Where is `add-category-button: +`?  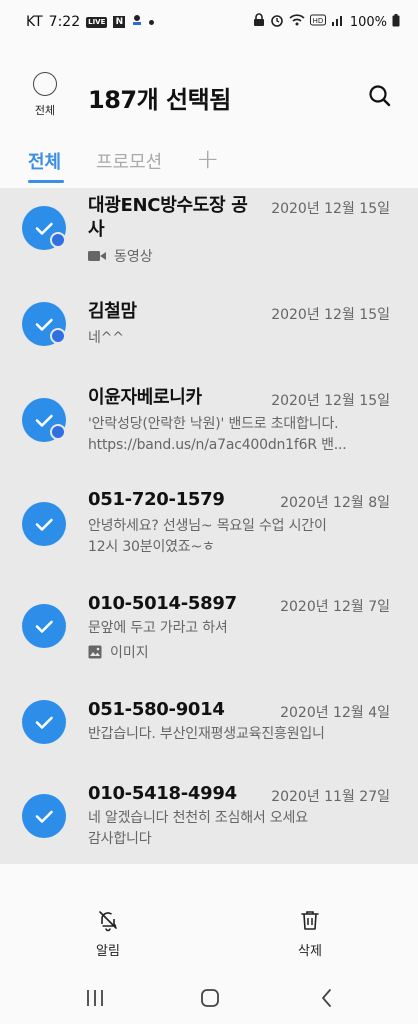
add-category-button: + is located at coordinates (207, 158).